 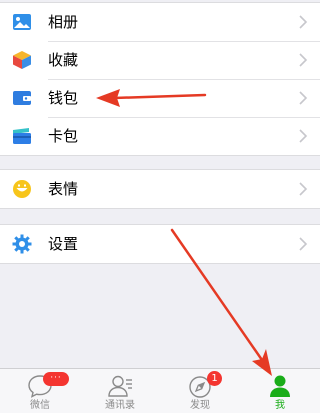 I want to click on menu-item-favorites: 收藏, so click(x=160, y=60).